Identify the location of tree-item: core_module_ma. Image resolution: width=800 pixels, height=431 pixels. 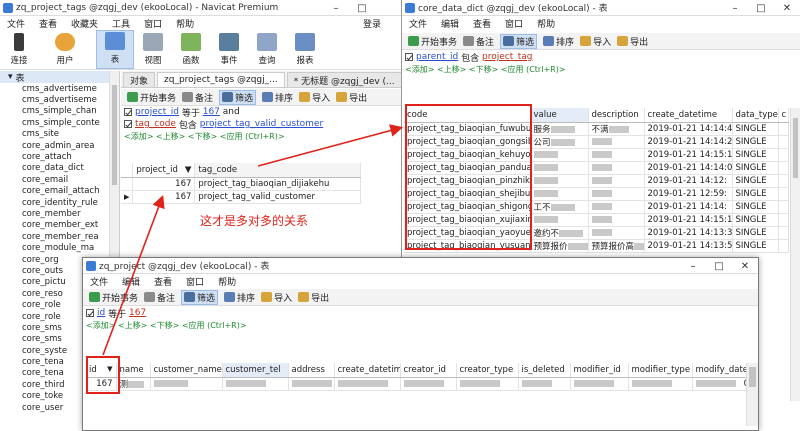
(59, 247).